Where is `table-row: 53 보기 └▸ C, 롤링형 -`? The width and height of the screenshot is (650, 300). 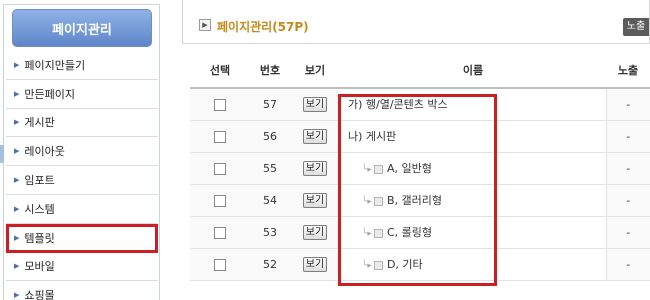
table-row: 53 보기 └▸ C, 롤링형 - is located at coordinates (420, 232).